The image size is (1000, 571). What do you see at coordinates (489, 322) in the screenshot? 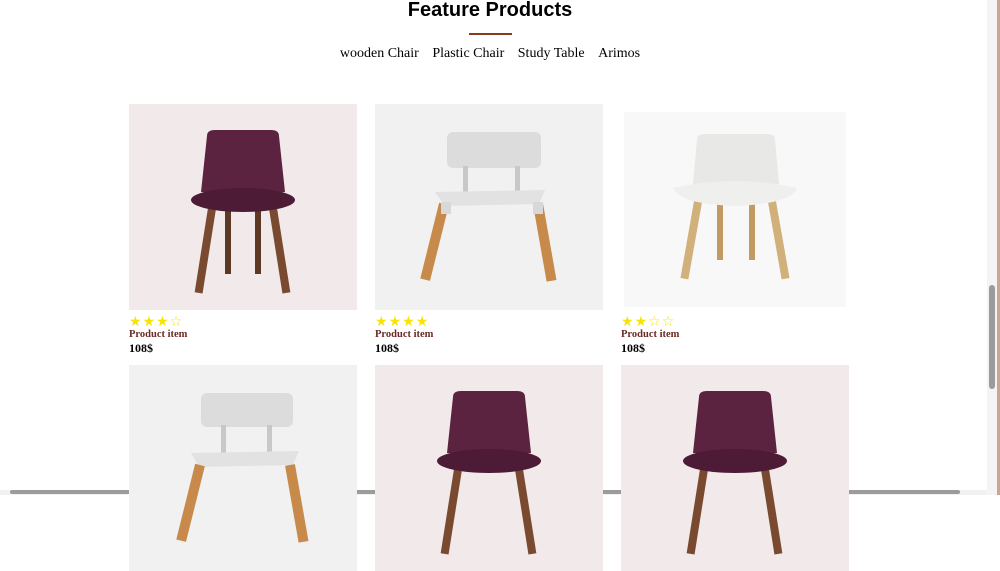
I see `rating-stars: ★★★★` at bounding box center [489, 322].